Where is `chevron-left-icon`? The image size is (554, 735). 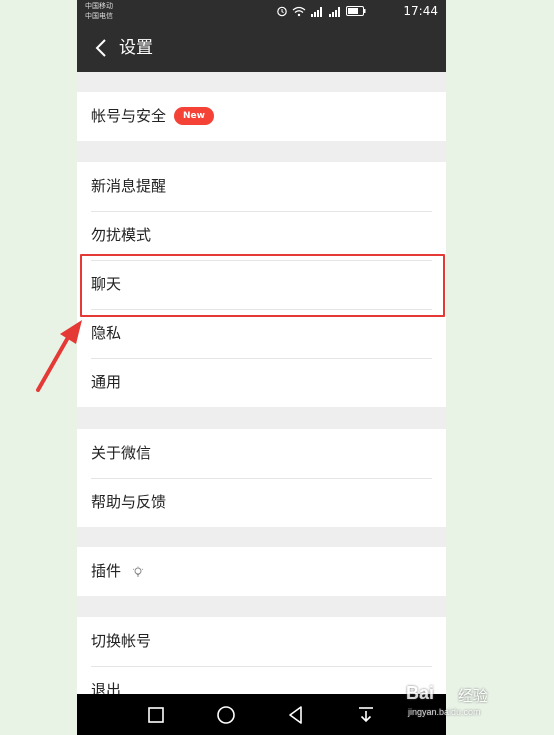 chevron-left-icon is located at coordinates (100, 48).